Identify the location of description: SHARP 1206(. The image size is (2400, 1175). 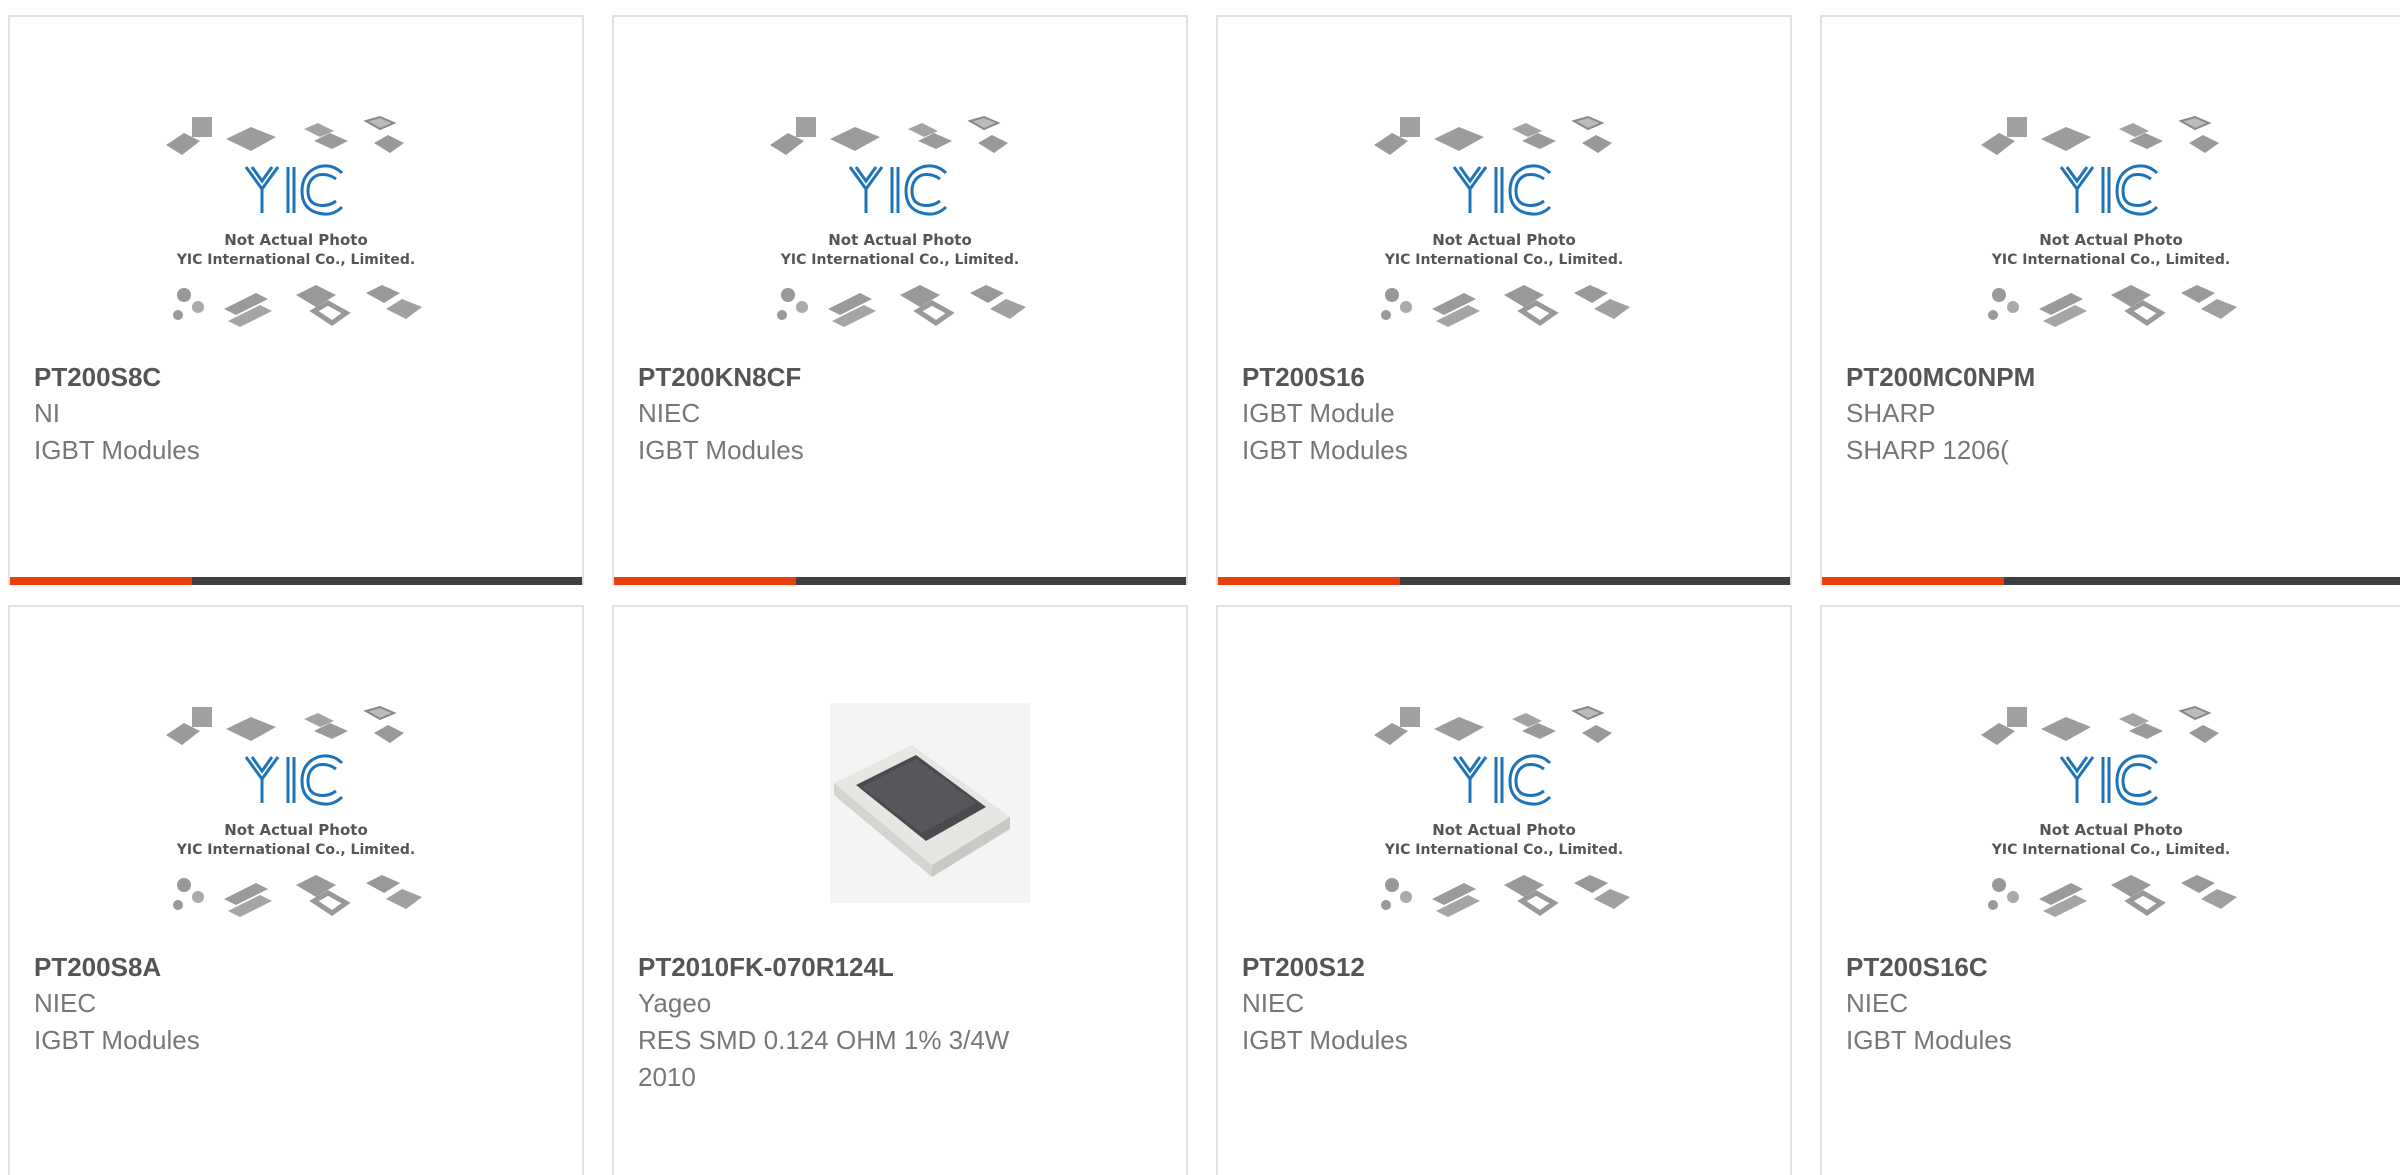
(1927, 450).